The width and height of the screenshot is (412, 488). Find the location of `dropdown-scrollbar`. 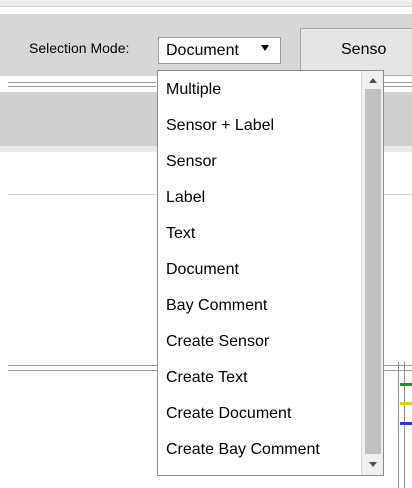

dropdown-scrollbar is located at coordinates (372, 273).